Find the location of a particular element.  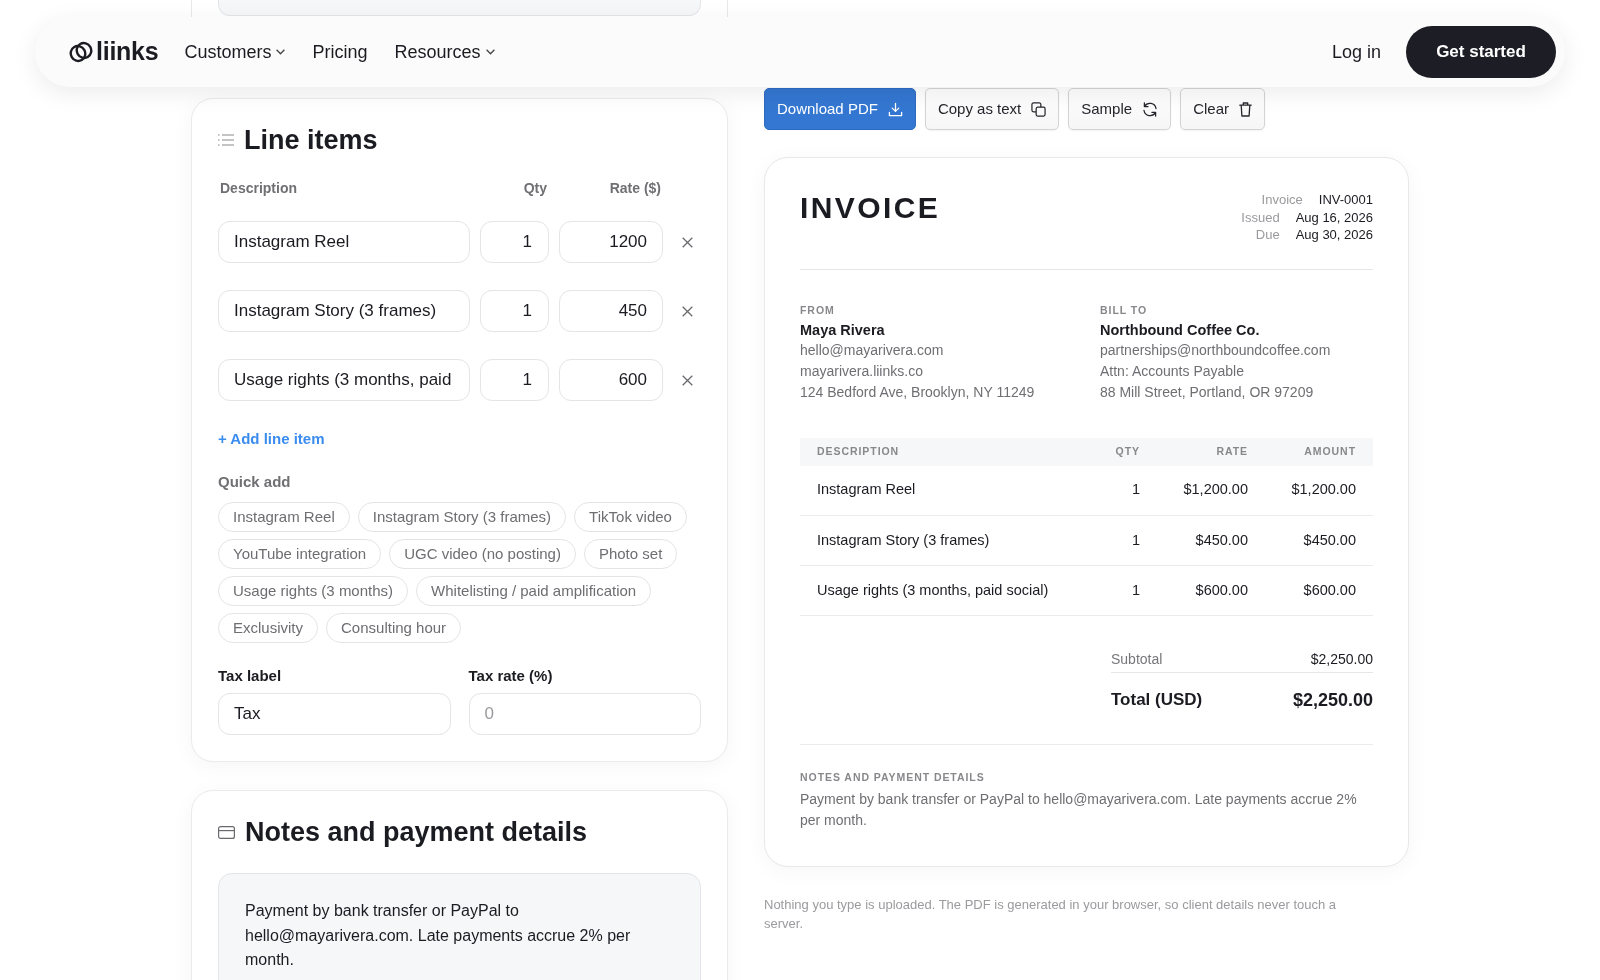

sample-button: Sample is located at coordinates (1120, 109).